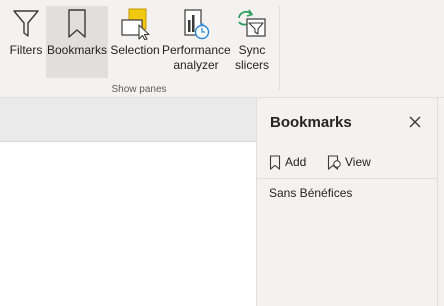 The width and height of the screenshot is (444, 306). I want to click on sync-label-line2: slicers, so click(251, 65).